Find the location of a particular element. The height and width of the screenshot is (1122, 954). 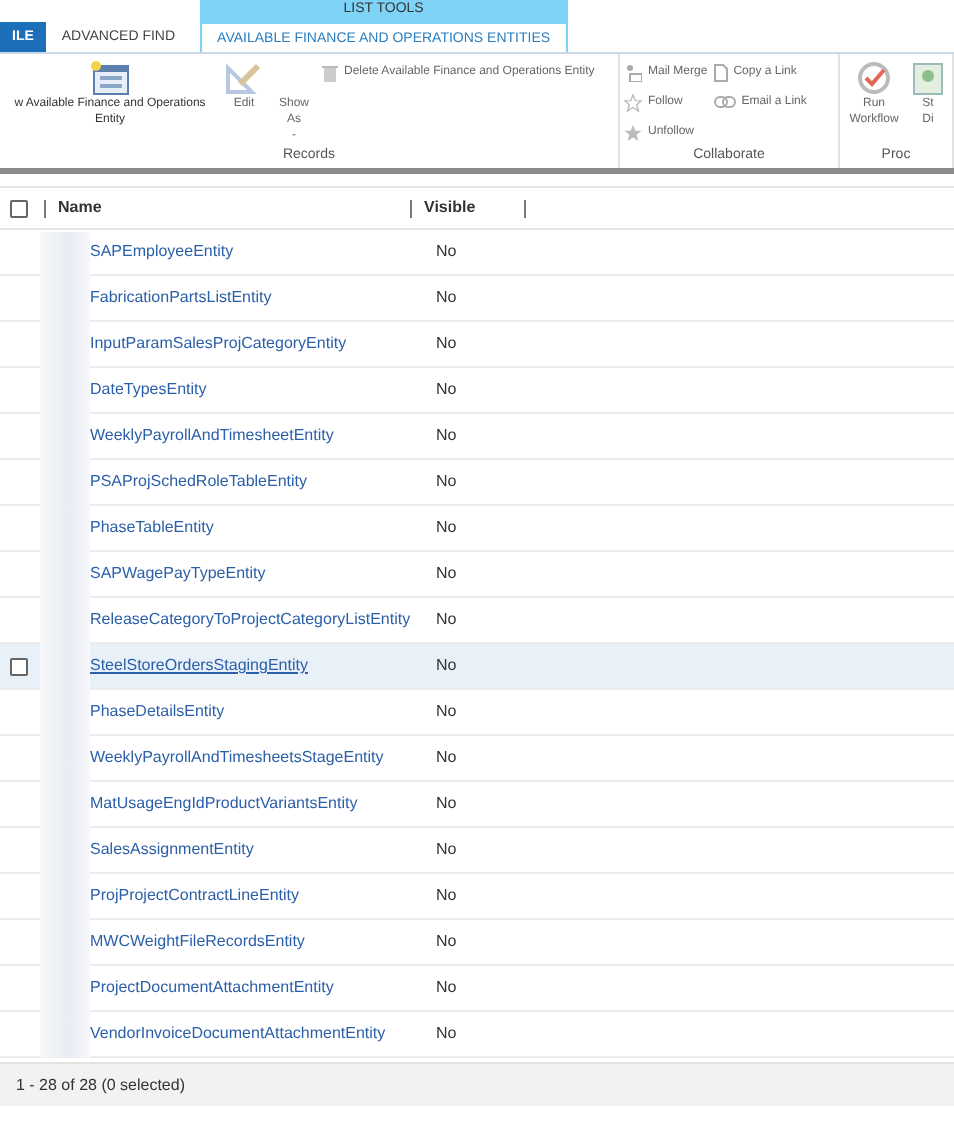

entity-link: SAPWagePayTypeEntity is located at coordinates (263, 574).